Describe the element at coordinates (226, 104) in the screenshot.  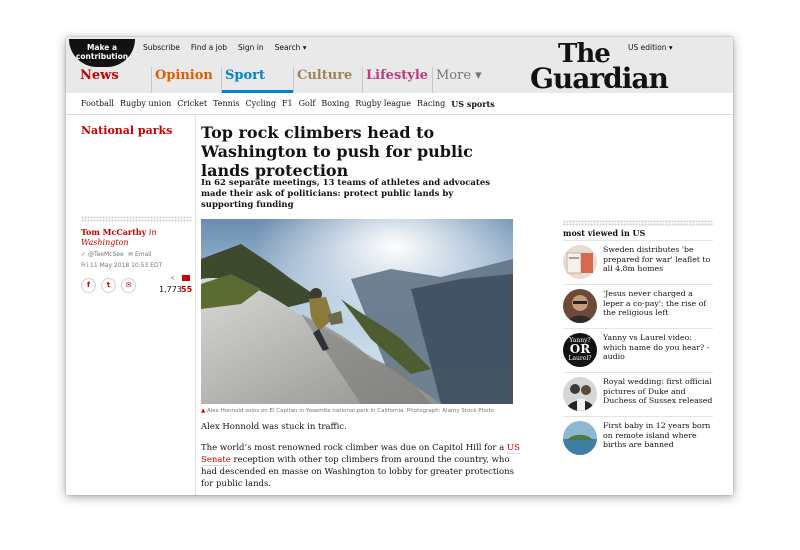
I see `subnav-tennis: Tennis` at that location.